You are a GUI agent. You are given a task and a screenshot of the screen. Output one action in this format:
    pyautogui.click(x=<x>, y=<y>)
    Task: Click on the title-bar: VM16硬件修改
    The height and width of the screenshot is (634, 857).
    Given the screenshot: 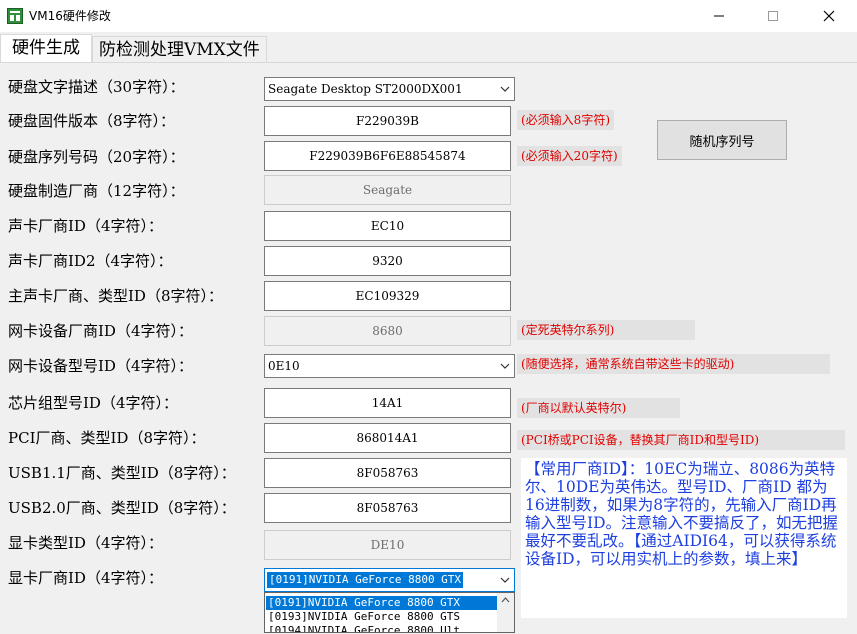 What is the action you would take?
    pyautogui.click(x=428, y=16)
    